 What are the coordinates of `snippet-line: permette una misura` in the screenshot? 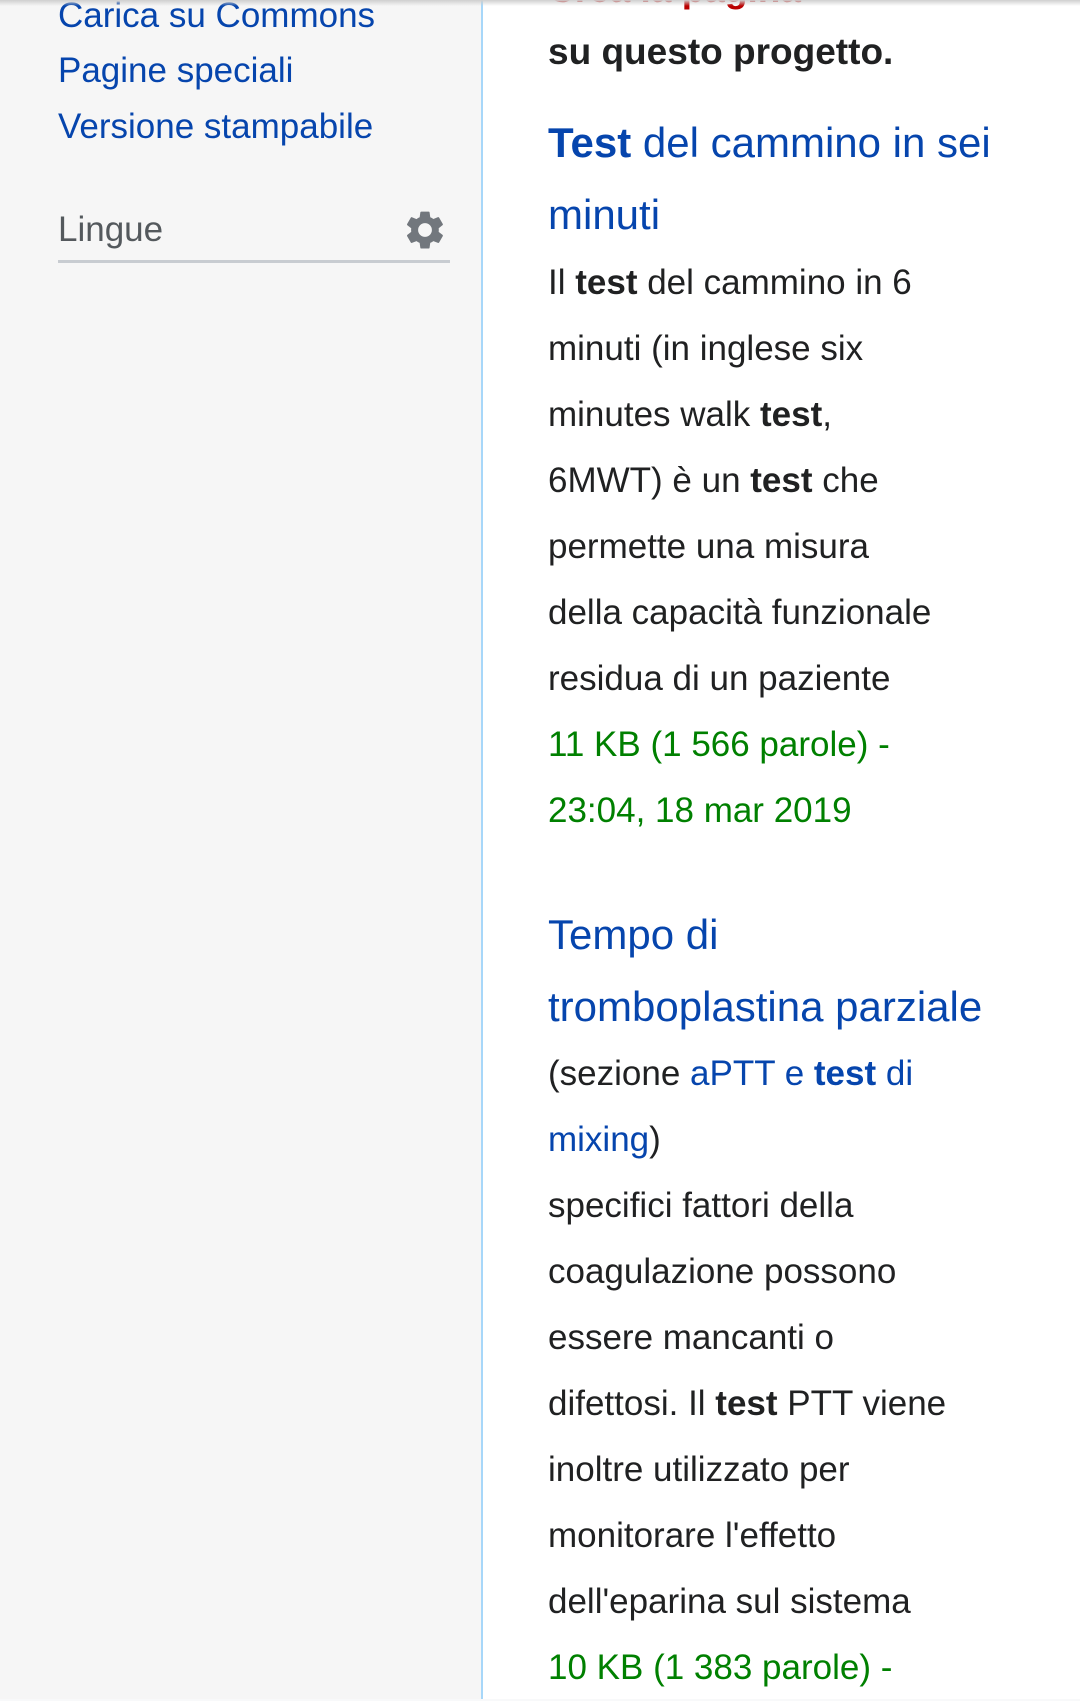 It's located at (708, 547).